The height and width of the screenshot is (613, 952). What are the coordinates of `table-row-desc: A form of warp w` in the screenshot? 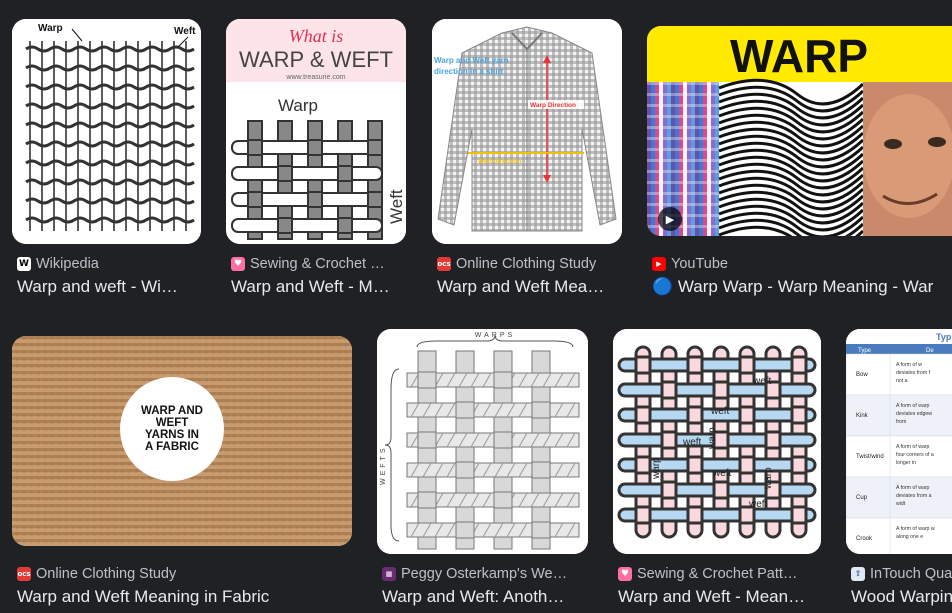 It's located at (915, 529).